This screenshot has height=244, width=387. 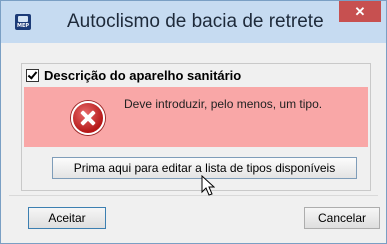 I want to click on description-checkbox, so click(x=32, y=75).